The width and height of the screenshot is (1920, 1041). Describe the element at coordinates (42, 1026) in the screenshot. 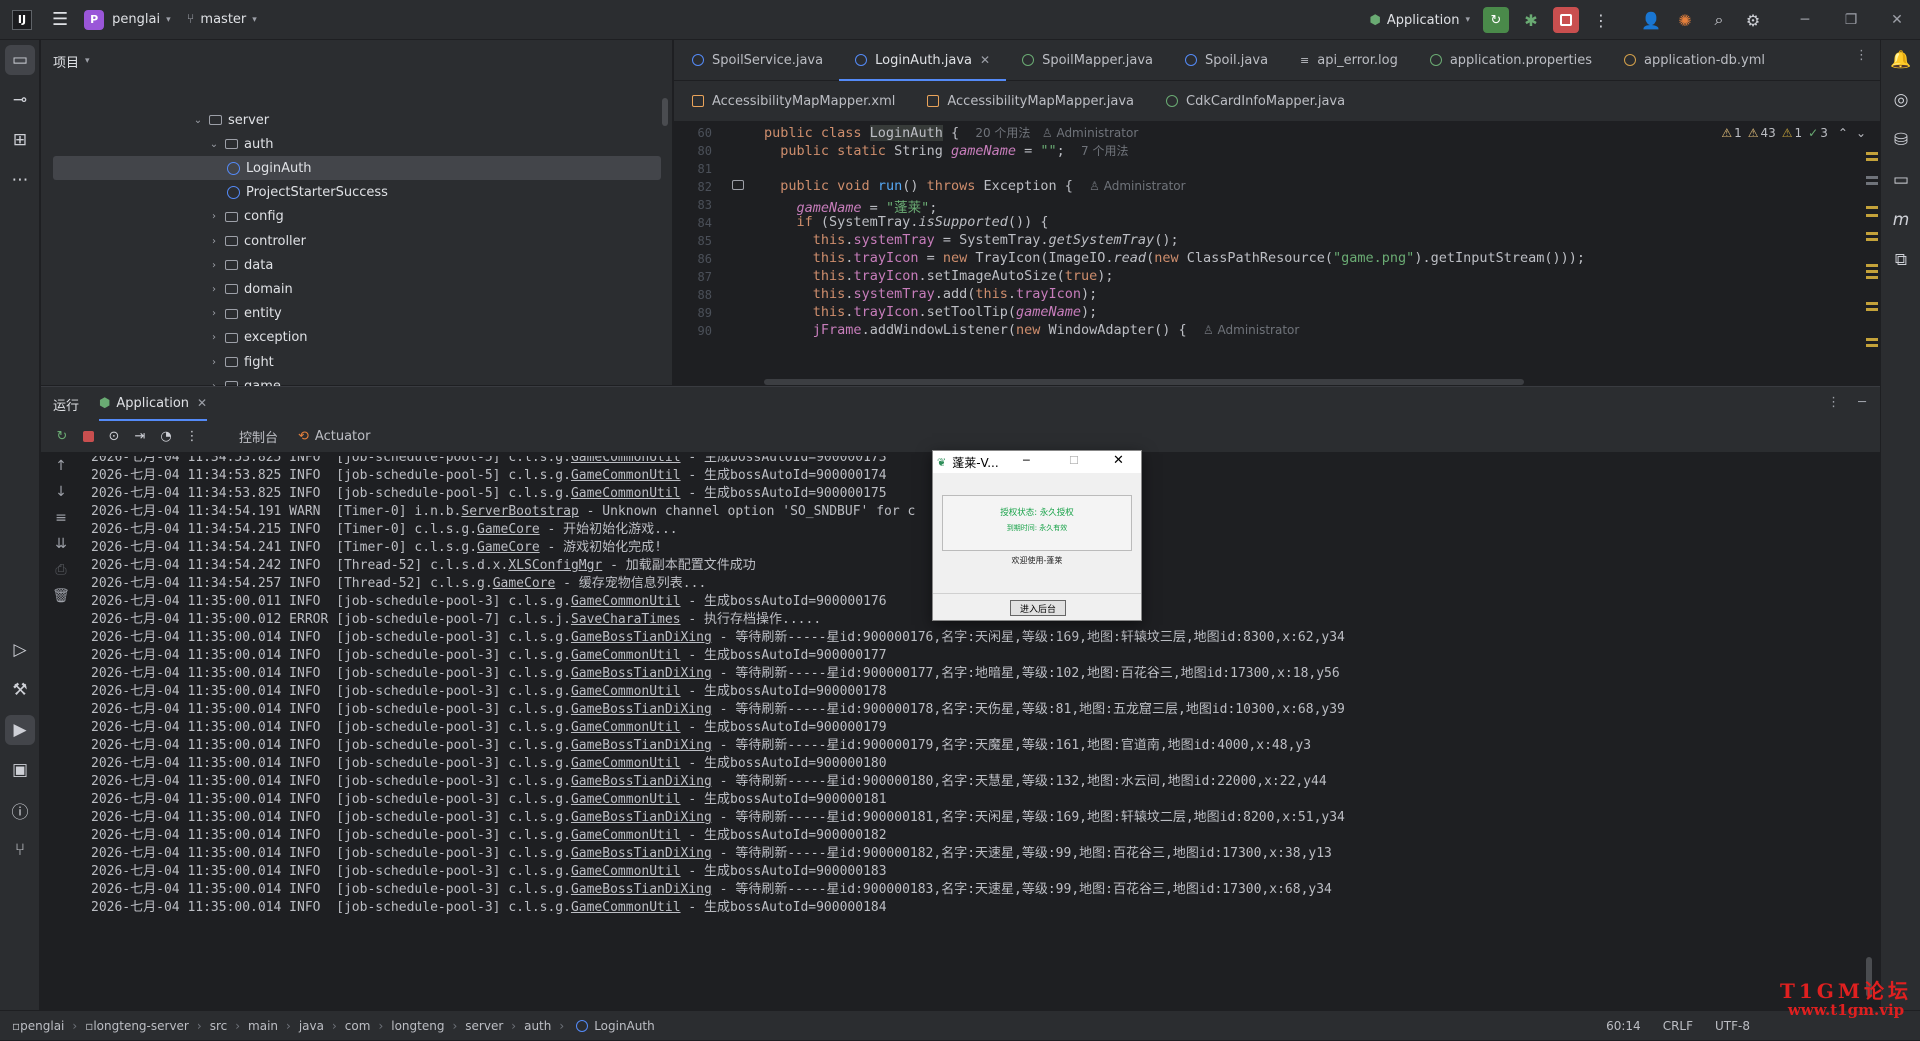

I see `breadcrumb-item: penglai` at that location.